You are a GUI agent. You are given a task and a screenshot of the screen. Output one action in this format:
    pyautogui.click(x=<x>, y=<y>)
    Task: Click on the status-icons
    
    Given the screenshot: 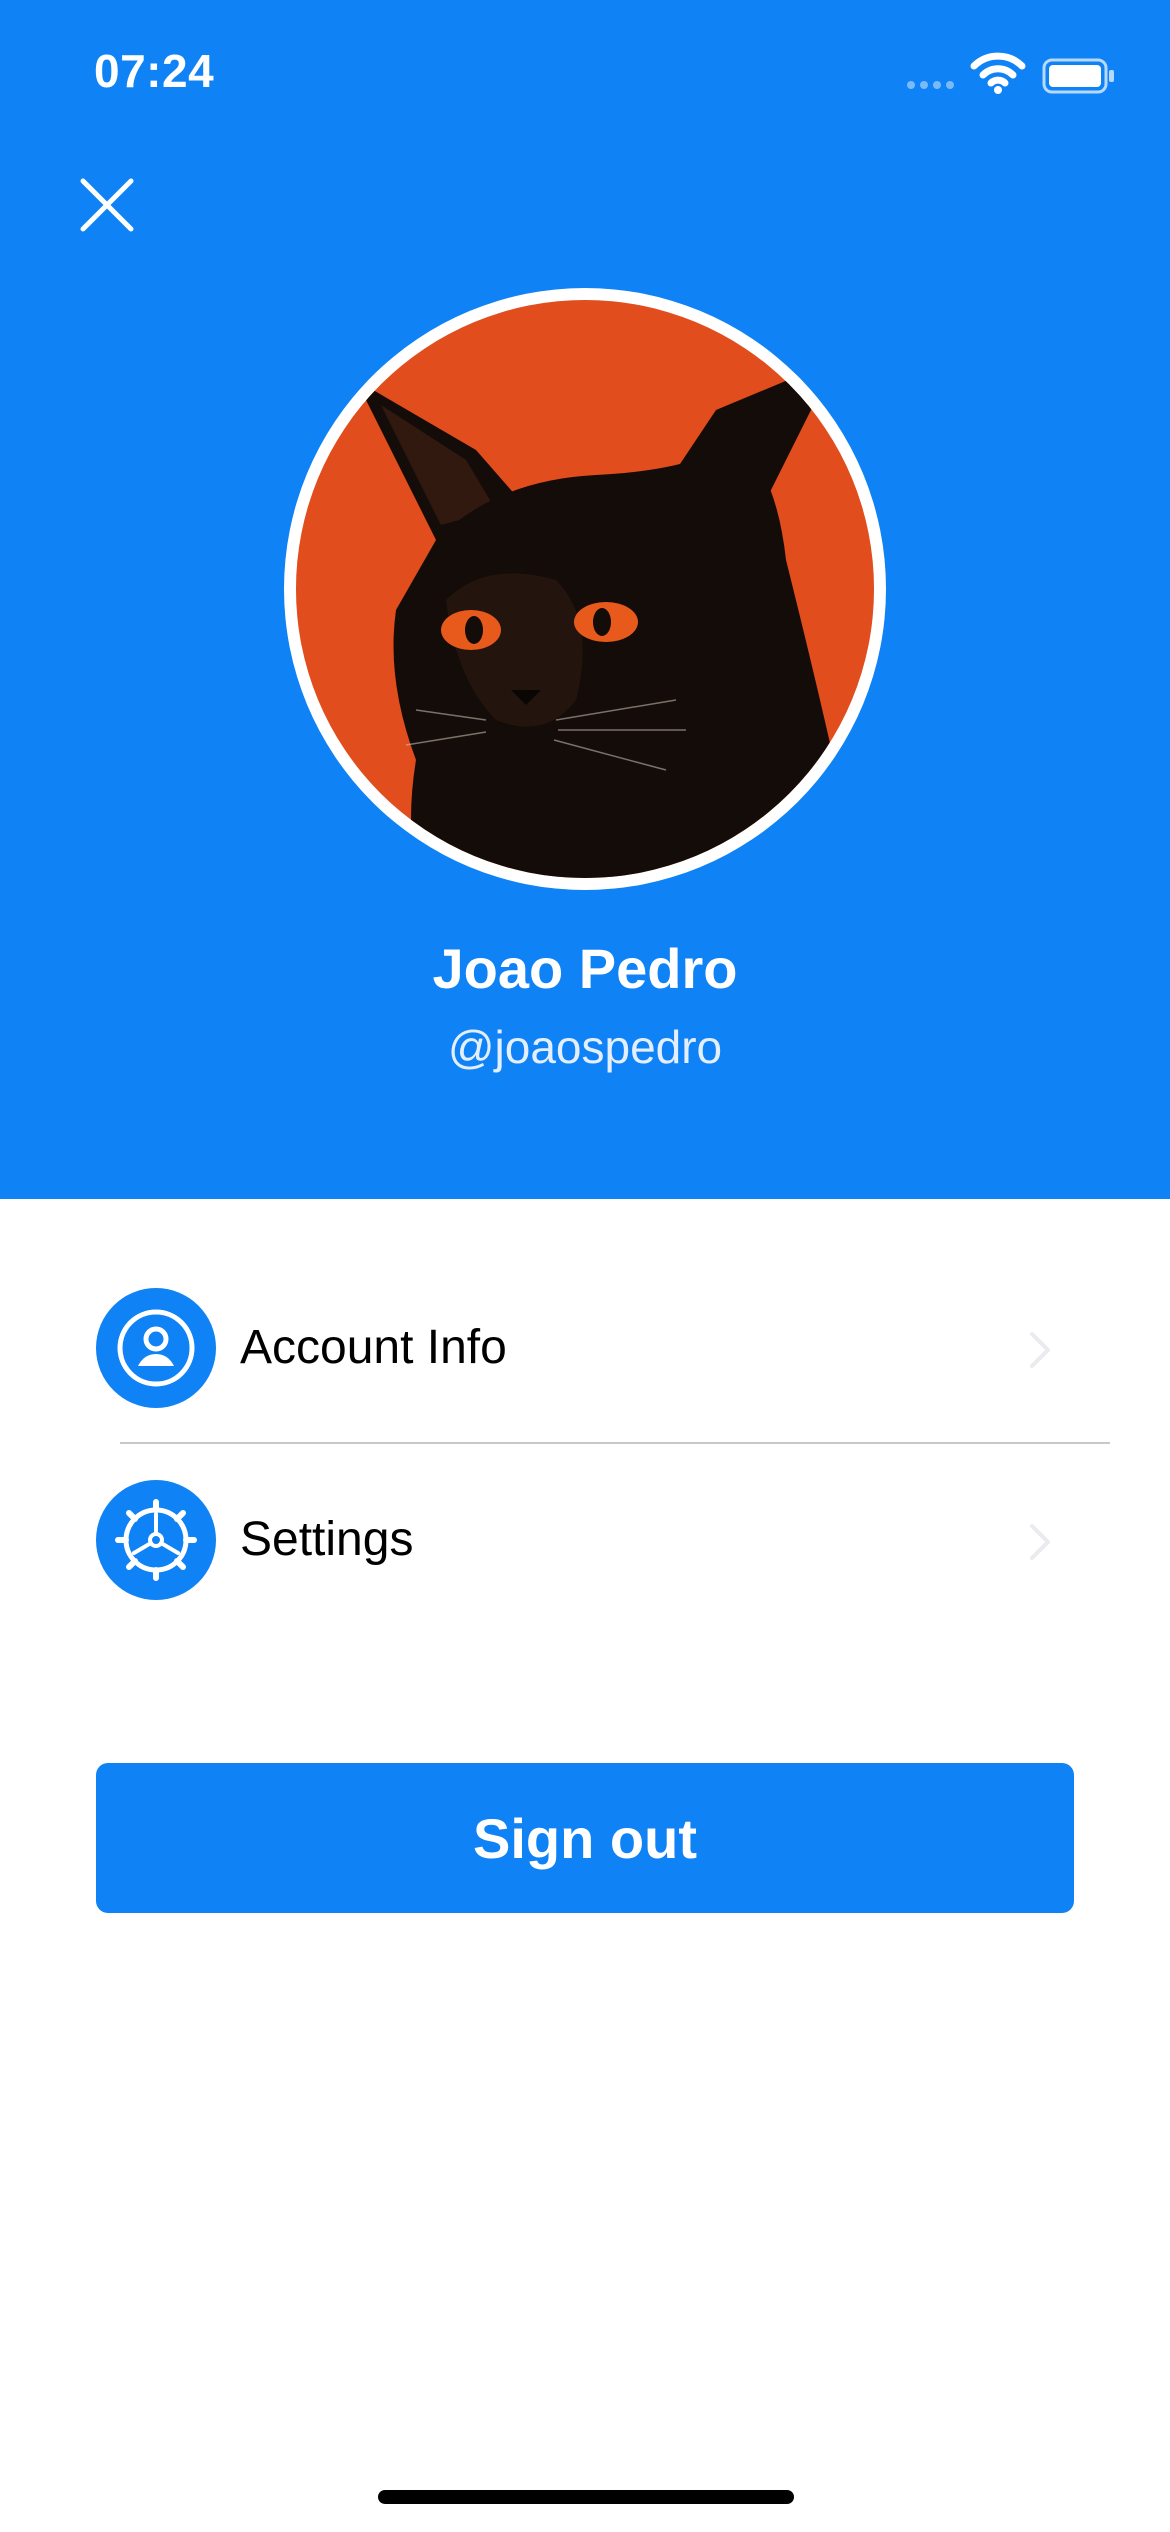 What is the action you would take?
    pyautogui.click(x=1011, y=75)
    